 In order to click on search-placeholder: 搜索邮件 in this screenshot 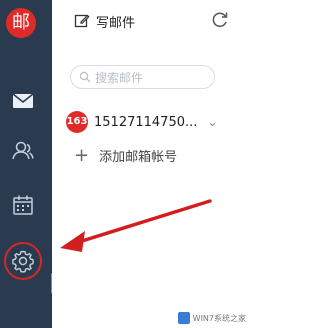, I will do `click(119, 77)`.